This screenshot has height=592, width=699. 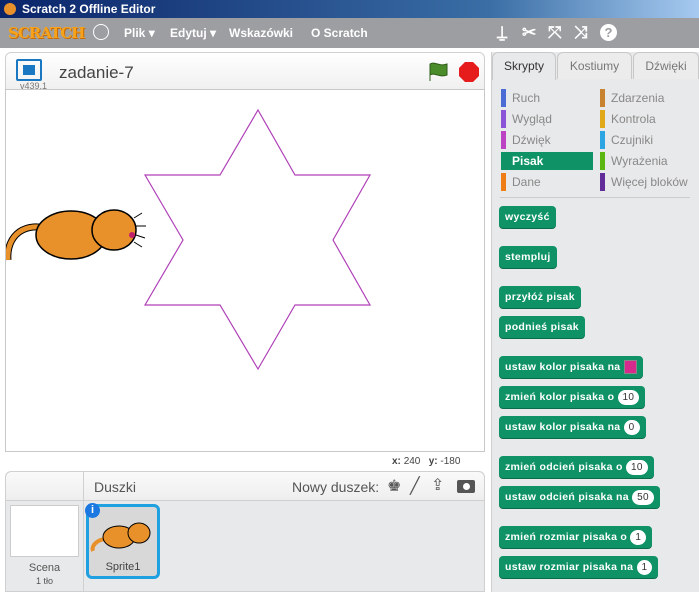 I want to click on menu-file: Plik ▾, so click(x=139, y=33).